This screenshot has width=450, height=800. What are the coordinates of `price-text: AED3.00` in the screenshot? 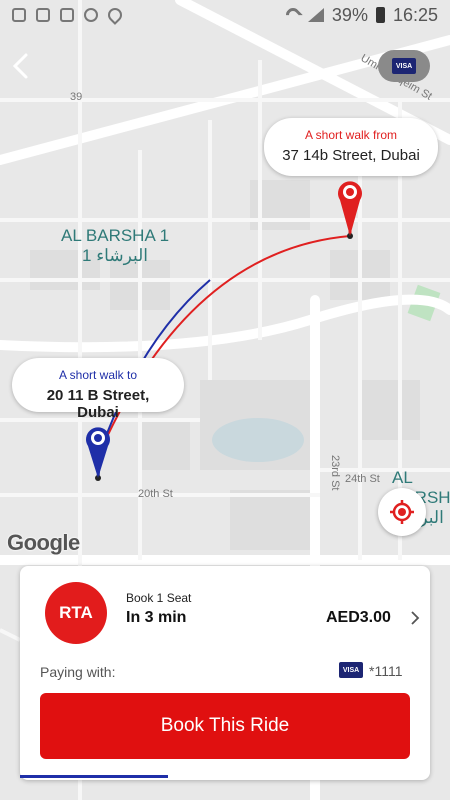 It's located at (358, 617).